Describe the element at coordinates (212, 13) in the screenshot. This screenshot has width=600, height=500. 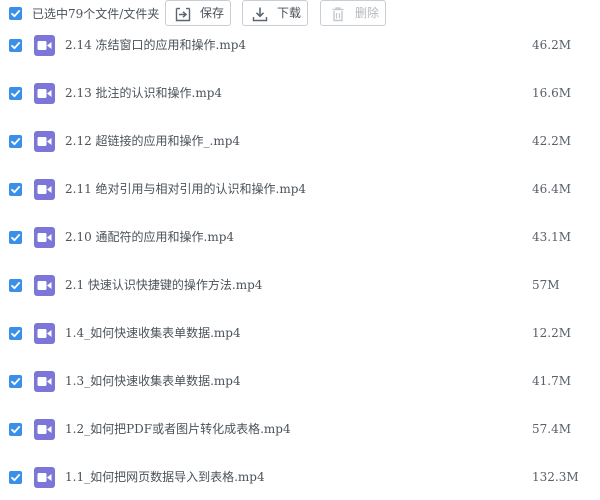
I see `save-label: 保存` at that location.